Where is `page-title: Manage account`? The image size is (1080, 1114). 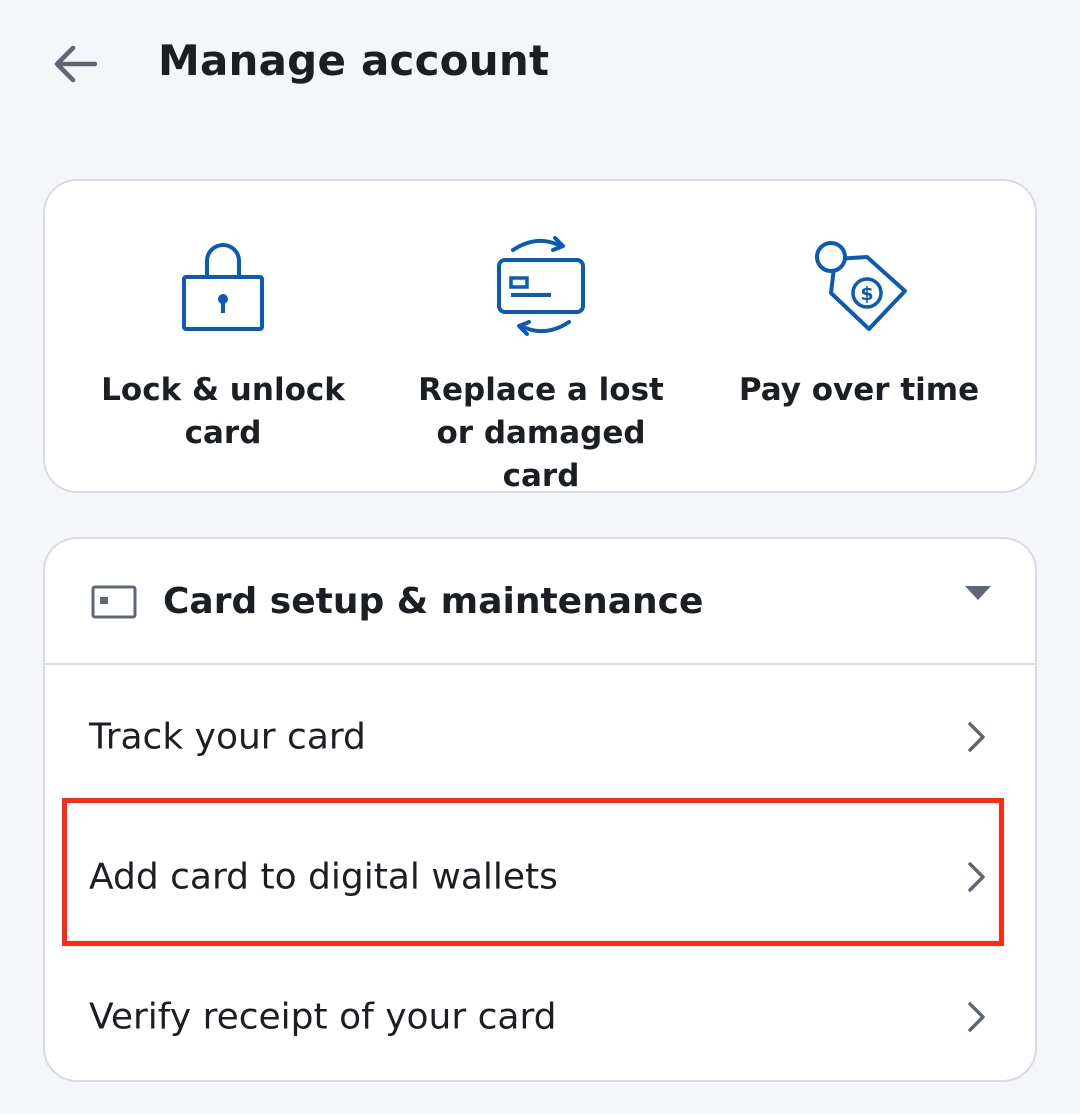 page-title: Manage account is located at coordinates (354, 60).